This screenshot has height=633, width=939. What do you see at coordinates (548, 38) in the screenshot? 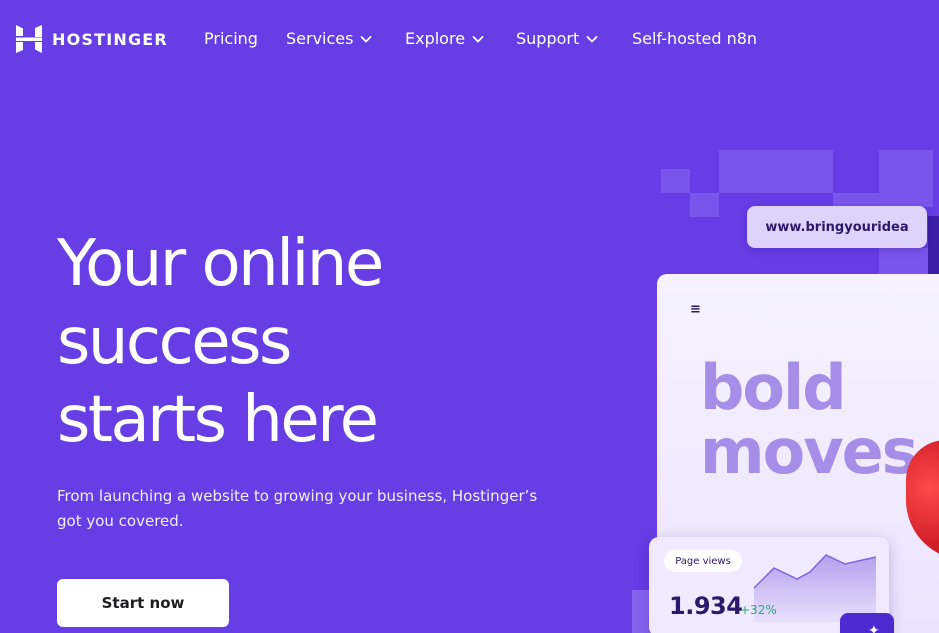
I see `nav-item-label: Support` at bounding box center [548, 38].